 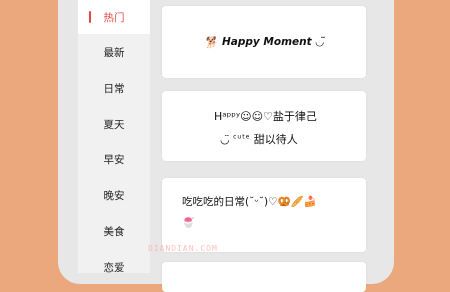 What do you see at coordinates (275, 139) in the screenshot?
I see `caption-text: 甜以待人` at bounding box center [275, 139].